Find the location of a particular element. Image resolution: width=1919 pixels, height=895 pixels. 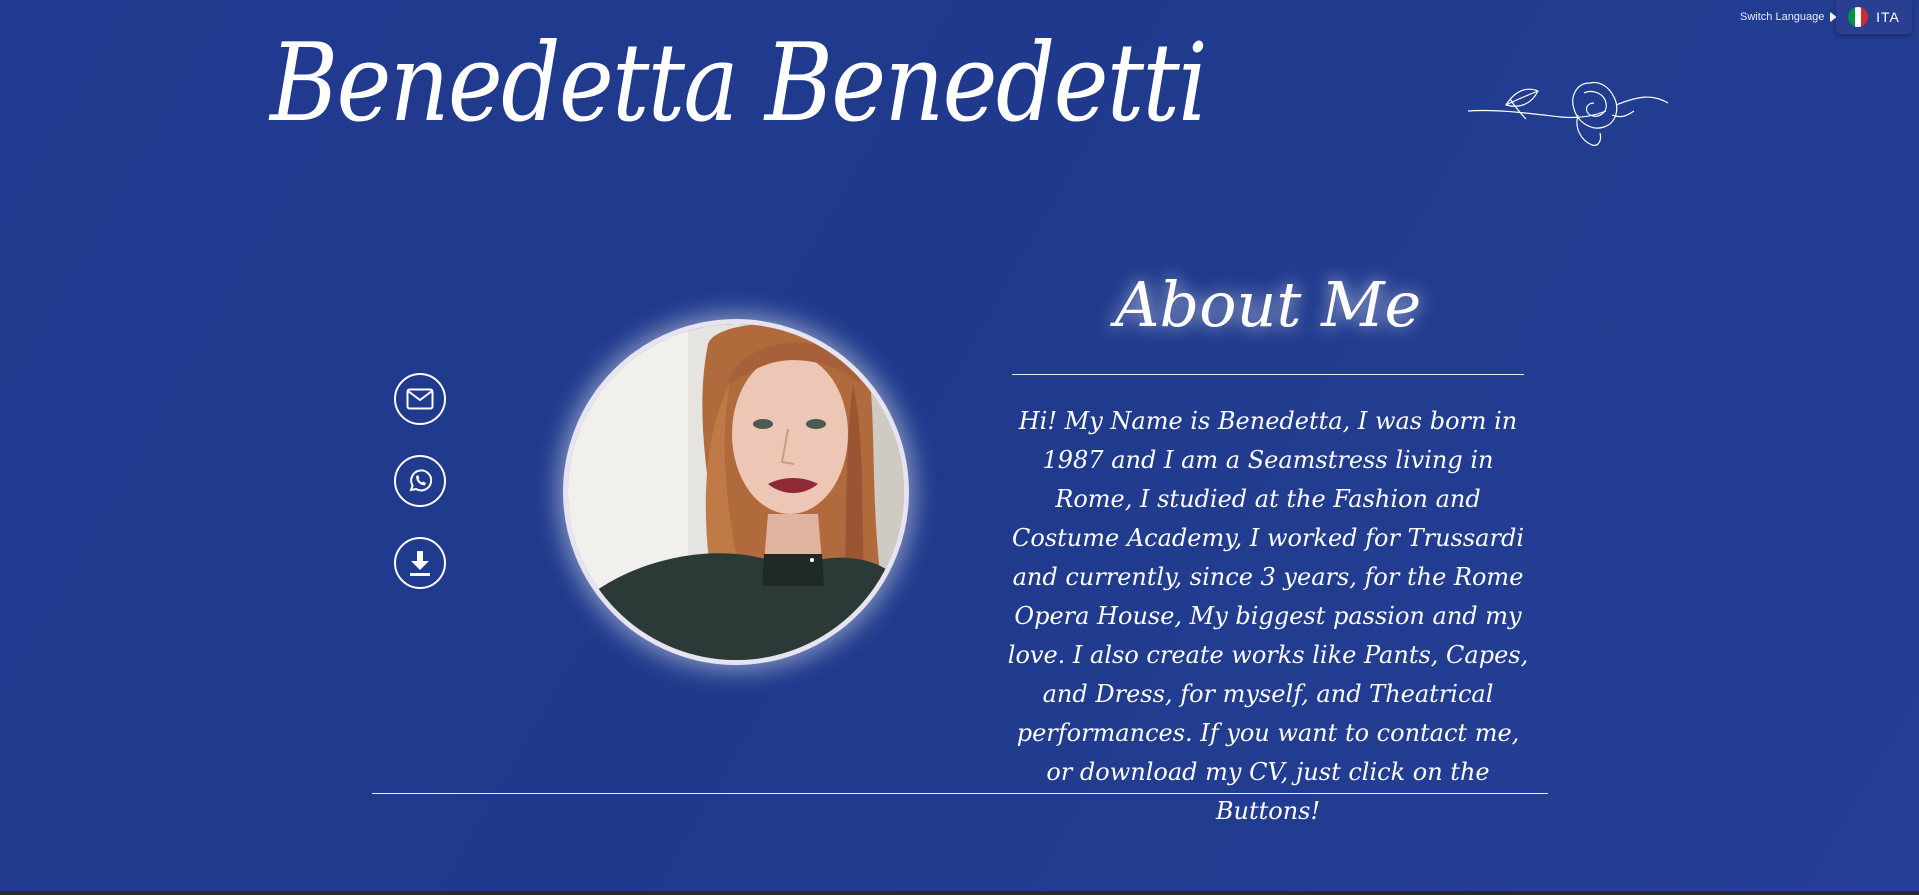

profile-photo is located at coordinates (736, 492).